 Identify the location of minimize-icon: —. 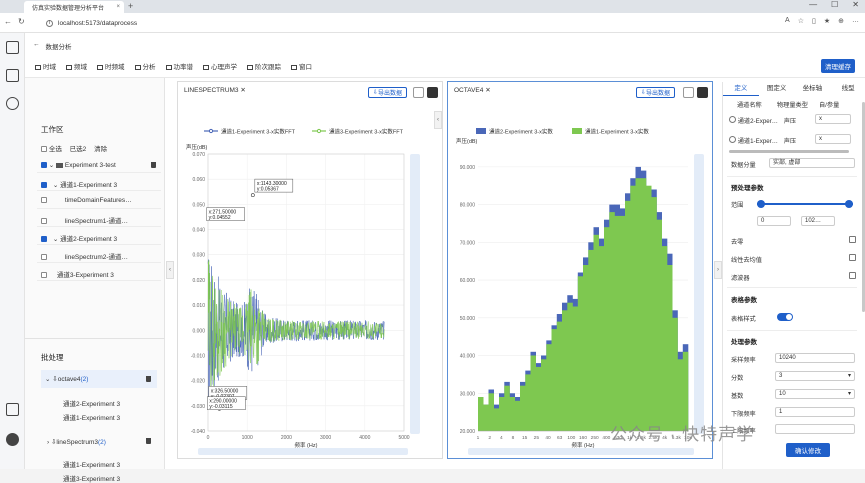
(813, 4).